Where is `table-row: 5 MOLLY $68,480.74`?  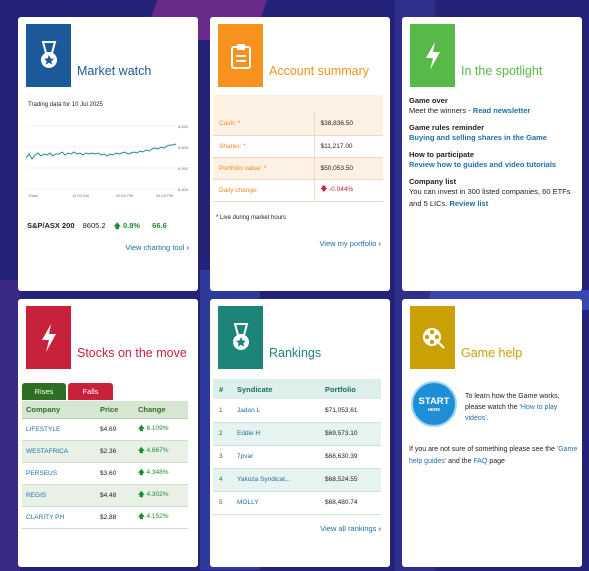 table-row: 5 MOLLY $68,480.74 is located at coordinates (297, 503).